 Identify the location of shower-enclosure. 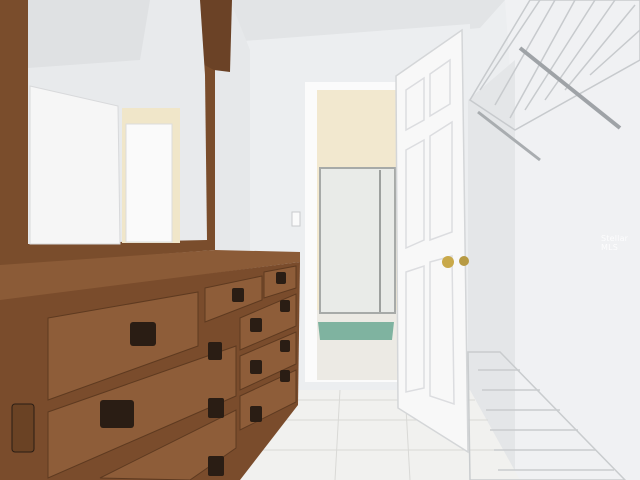
(357, 240).